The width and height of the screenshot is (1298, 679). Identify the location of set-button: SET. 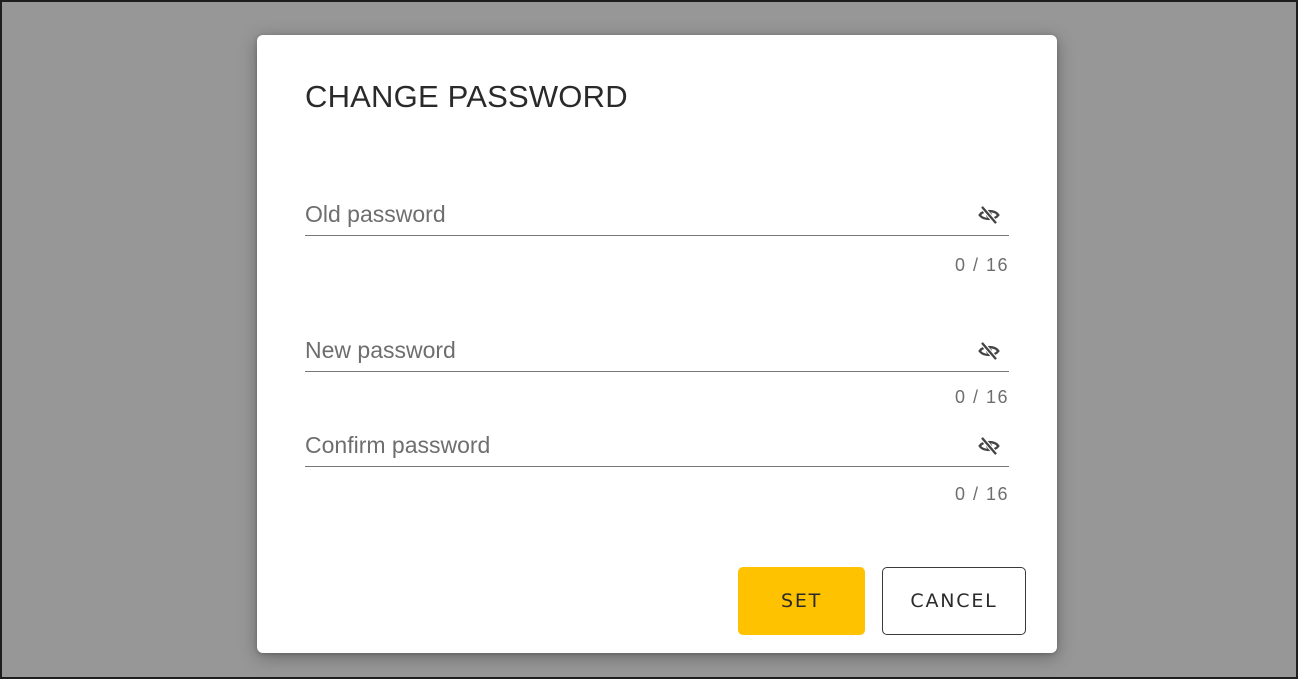
(801, 601).